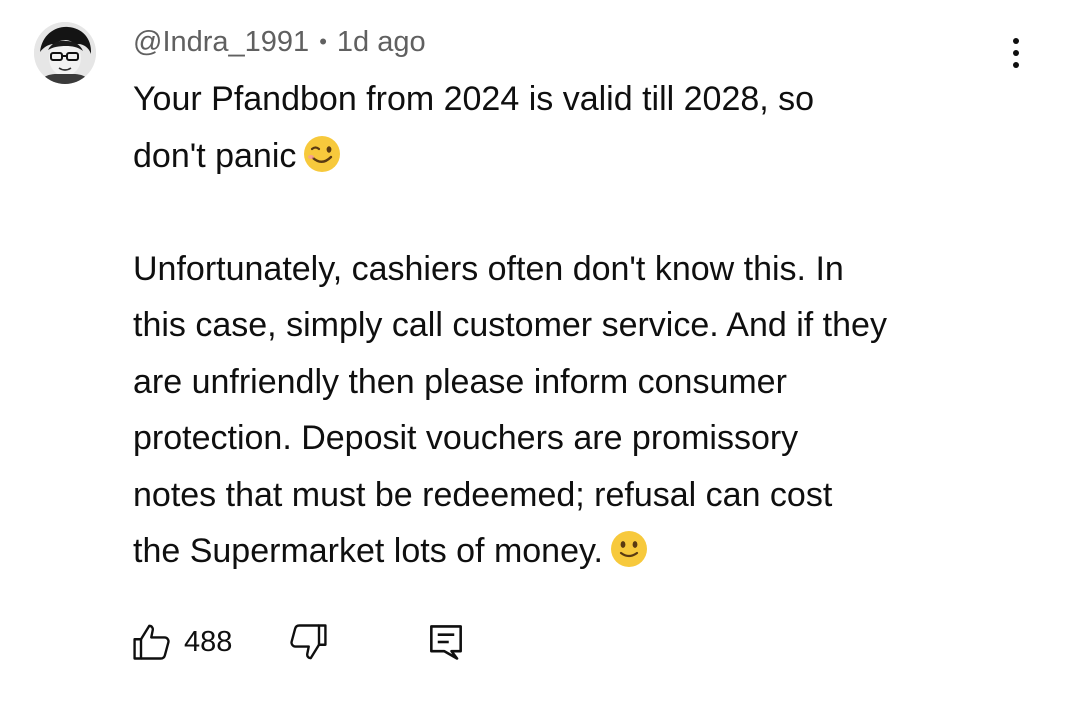  I want to click on comment-line-text: the Supermarket lots of money., so click(368, 551).